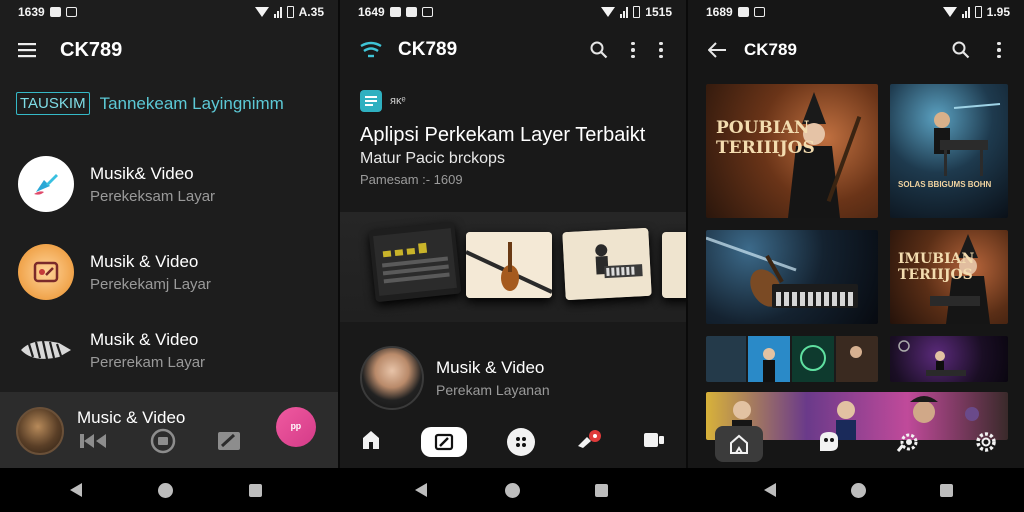 The image size is (1024, 512). Describe the element at coordinates (111, 350) in the screenshot. I see `list-item: Musik & Video Pererekam Layar` at that location.